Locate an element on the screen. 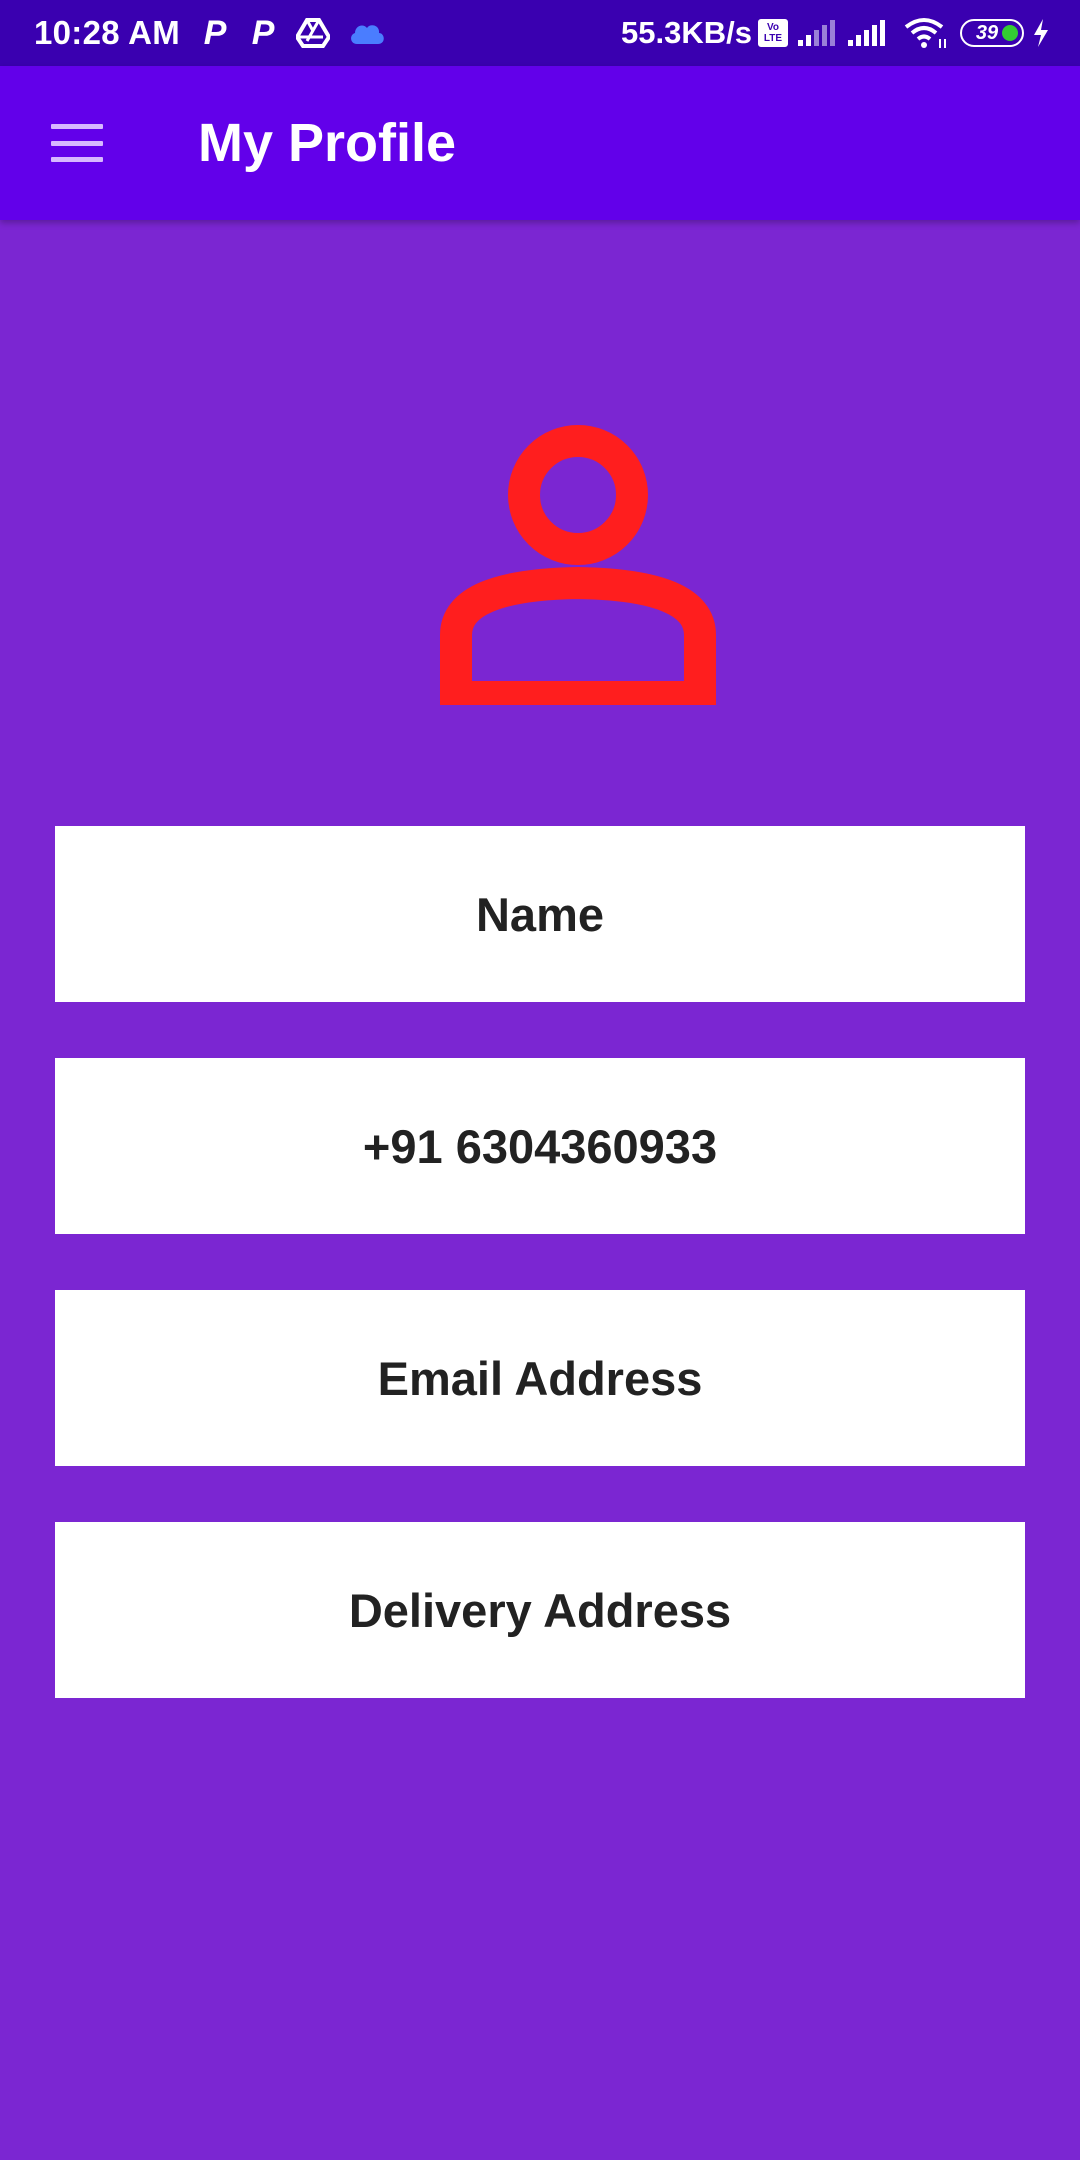  hamburger-menu-icon is located at coordinates (77, 143).